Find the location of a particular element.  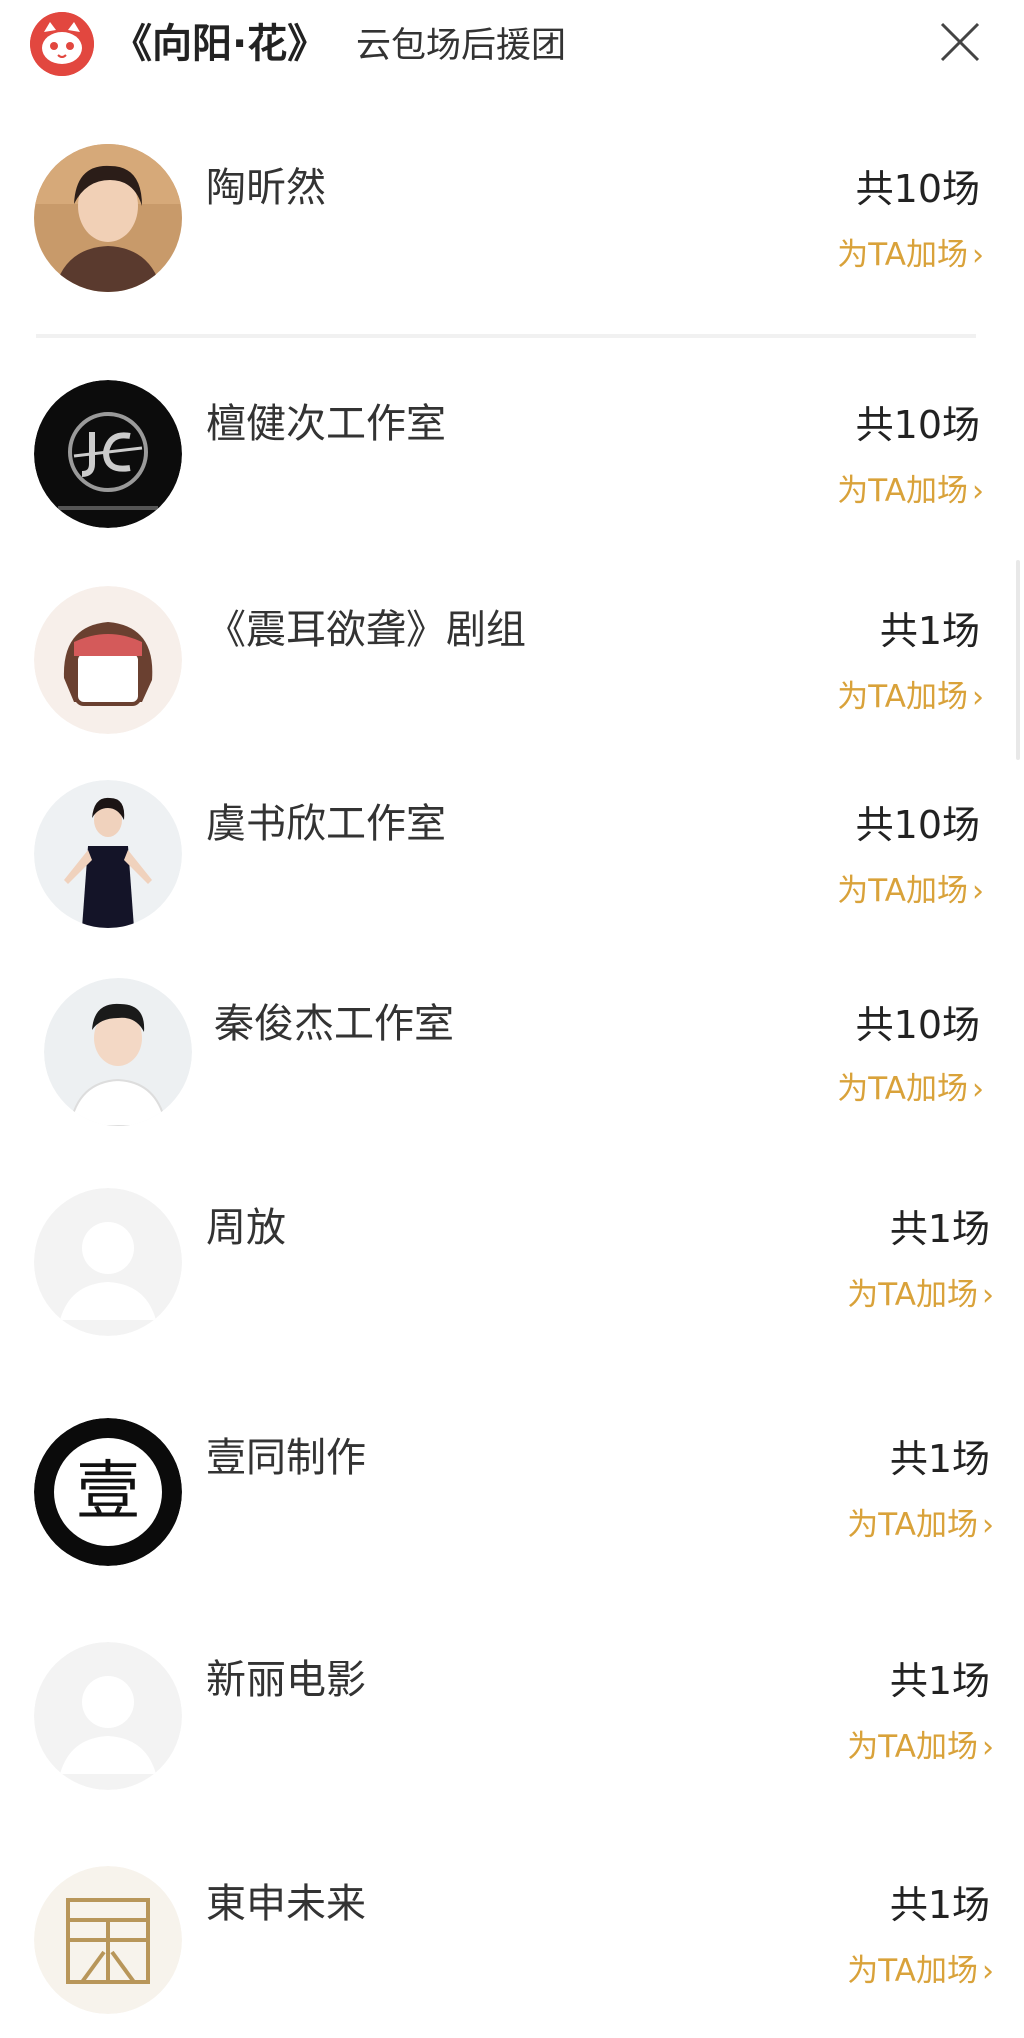

section-divider is located at coordinates (506, 336).